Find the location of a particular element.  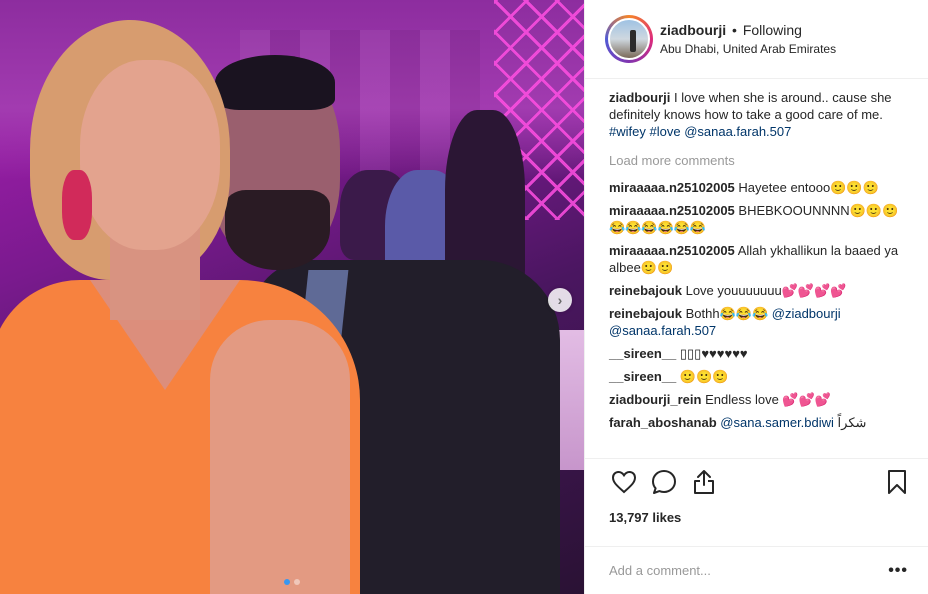

add-comment-bar: ••• is located at coordinates (756, 570).